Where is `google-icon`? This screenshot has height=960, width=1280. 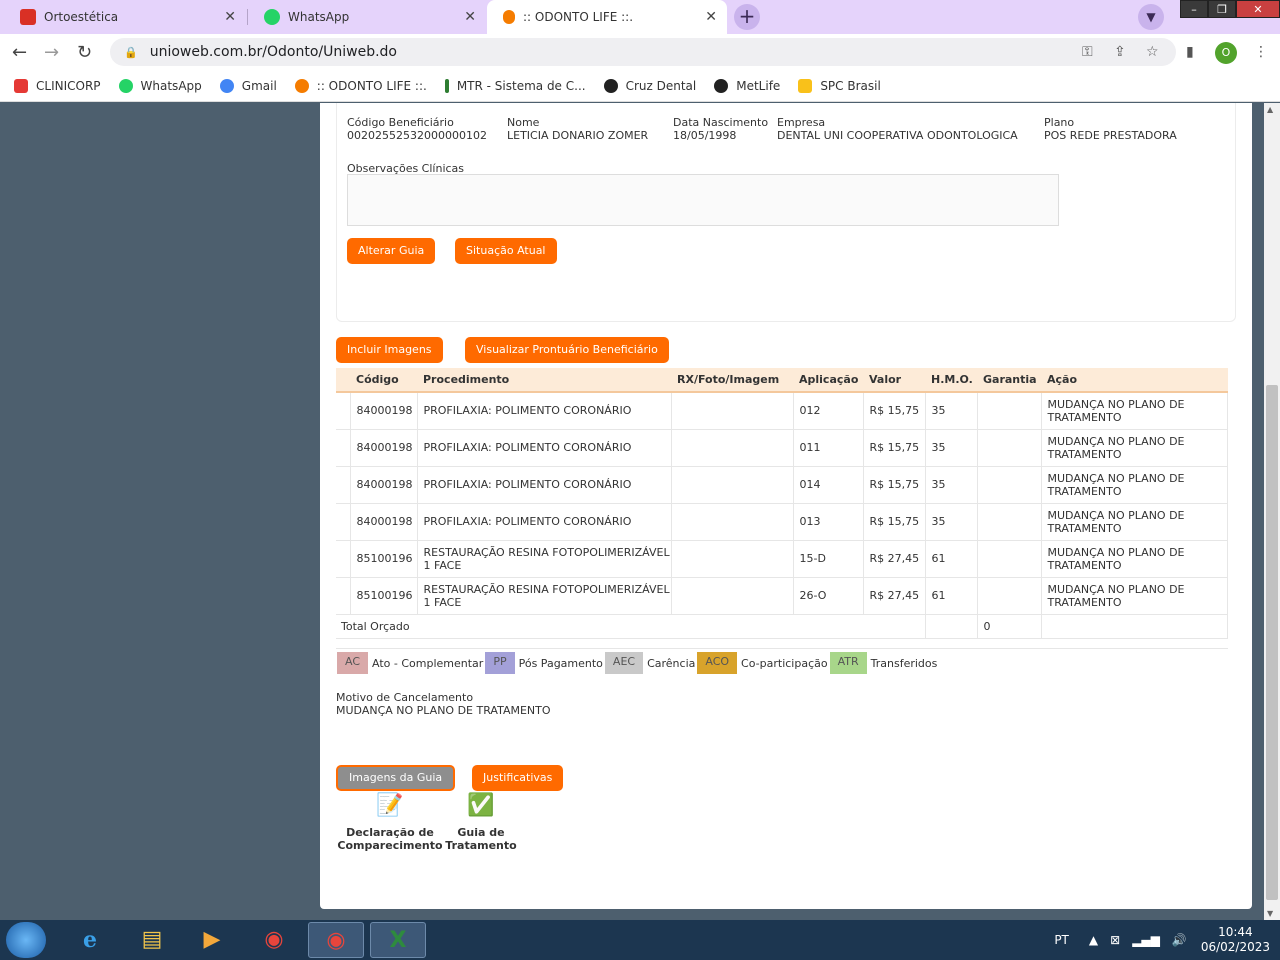
google-icon is located at coordinates (226, 85).